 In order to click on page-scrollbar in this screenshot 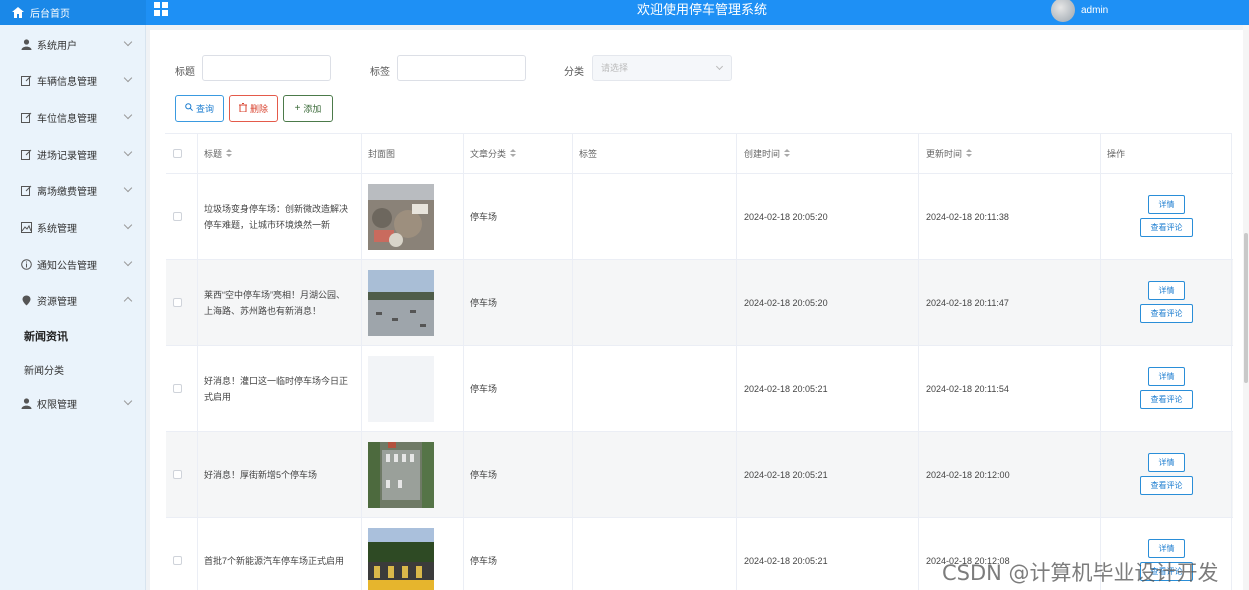, I will do `click(1246, 307)`.